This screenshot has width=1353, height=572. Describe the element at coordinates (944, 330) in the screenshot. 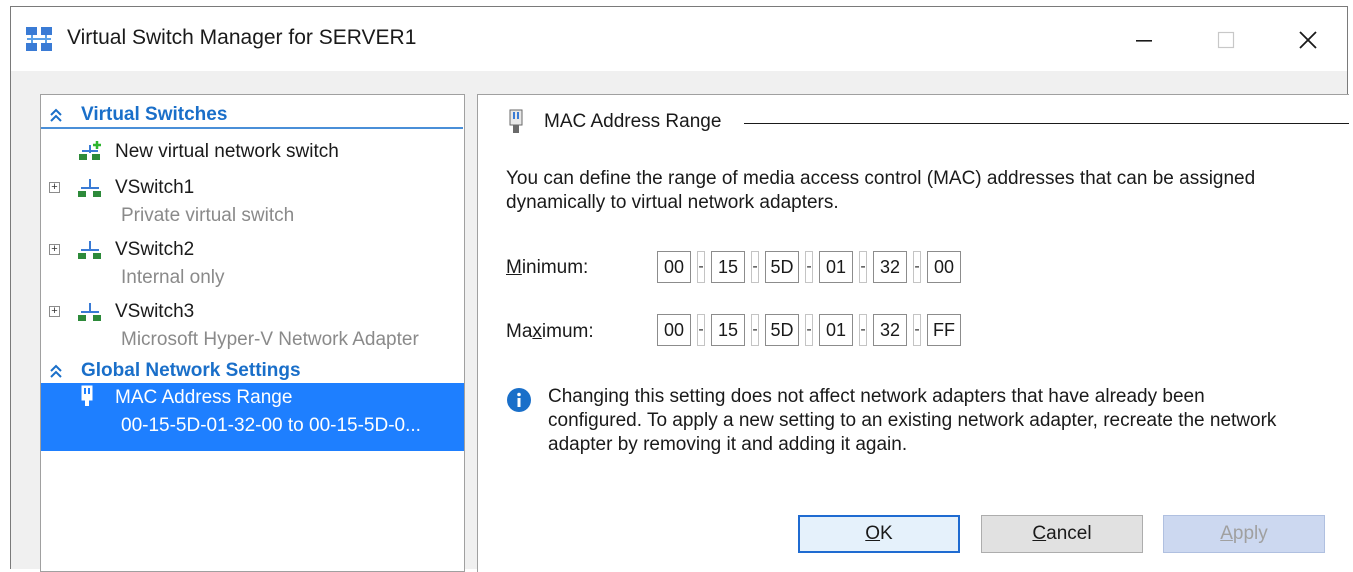

I see `mac-octet-input: FF` at that location.